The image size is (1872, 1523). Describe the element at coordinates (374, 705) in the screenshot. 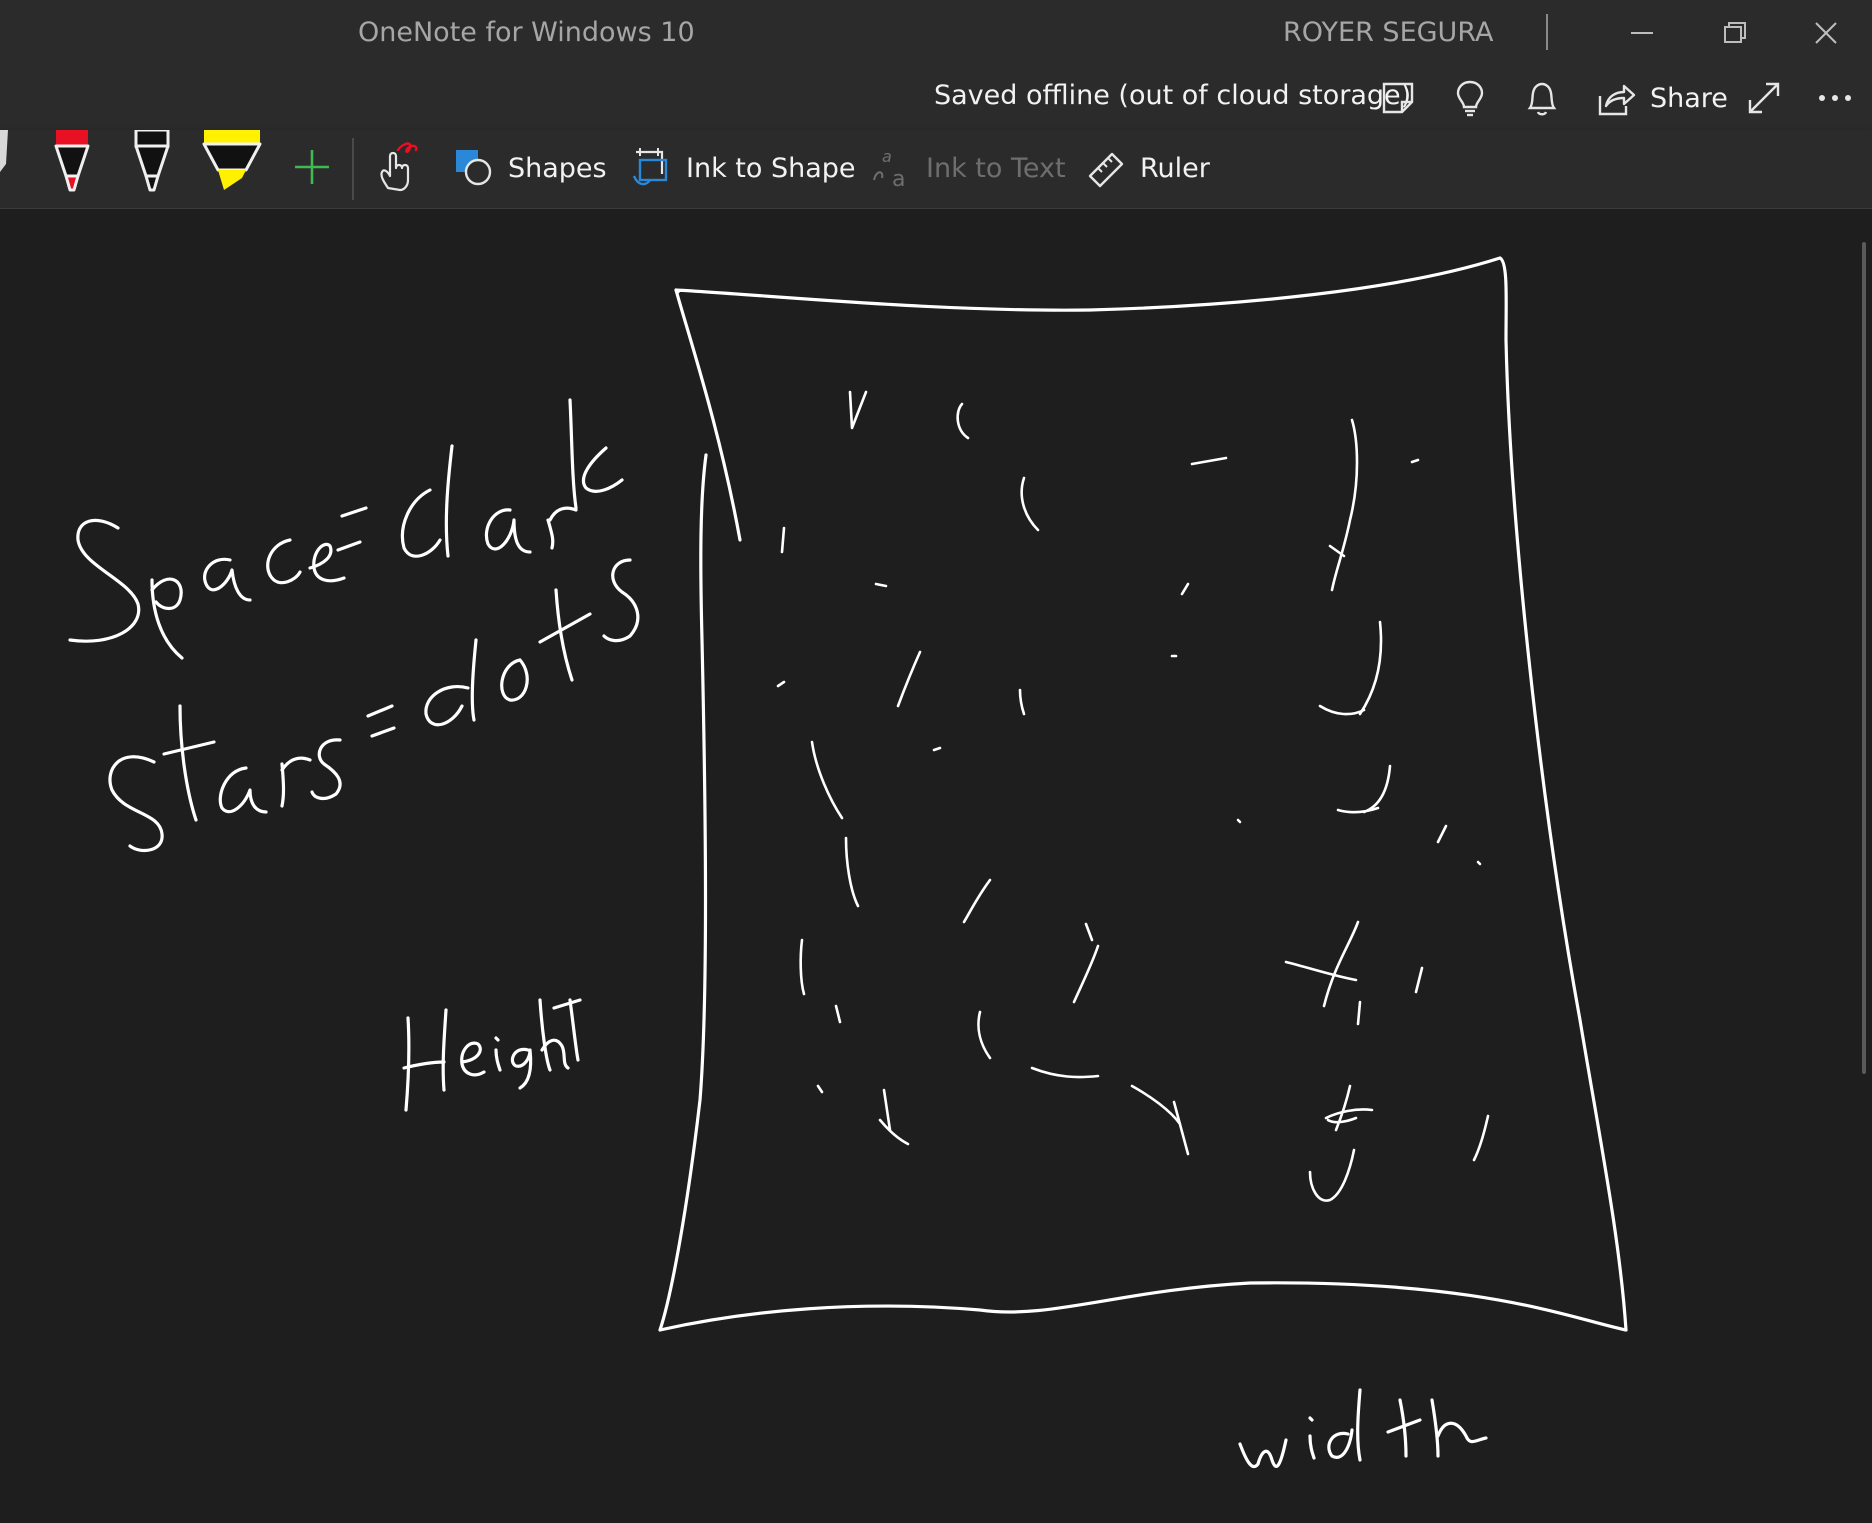

I see `ink-text-stars-dots` at that location.